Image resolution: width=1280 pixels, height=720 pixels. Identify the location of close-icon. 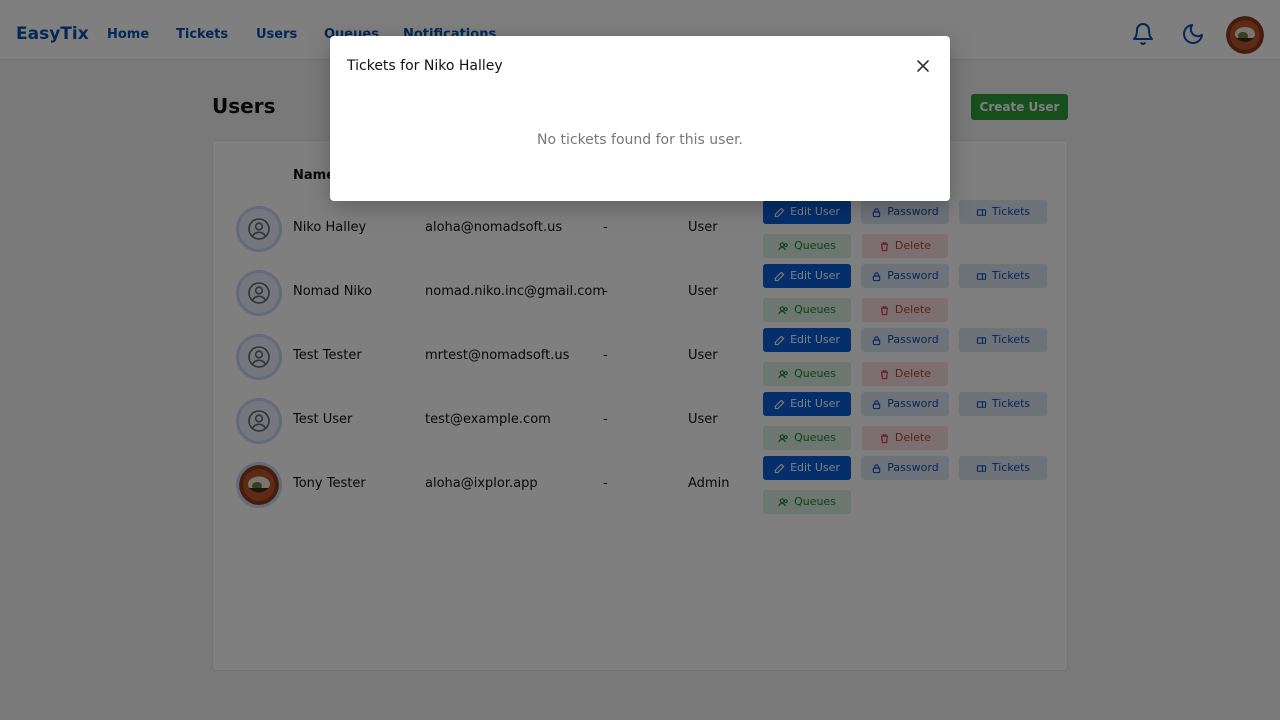
(923, 66).